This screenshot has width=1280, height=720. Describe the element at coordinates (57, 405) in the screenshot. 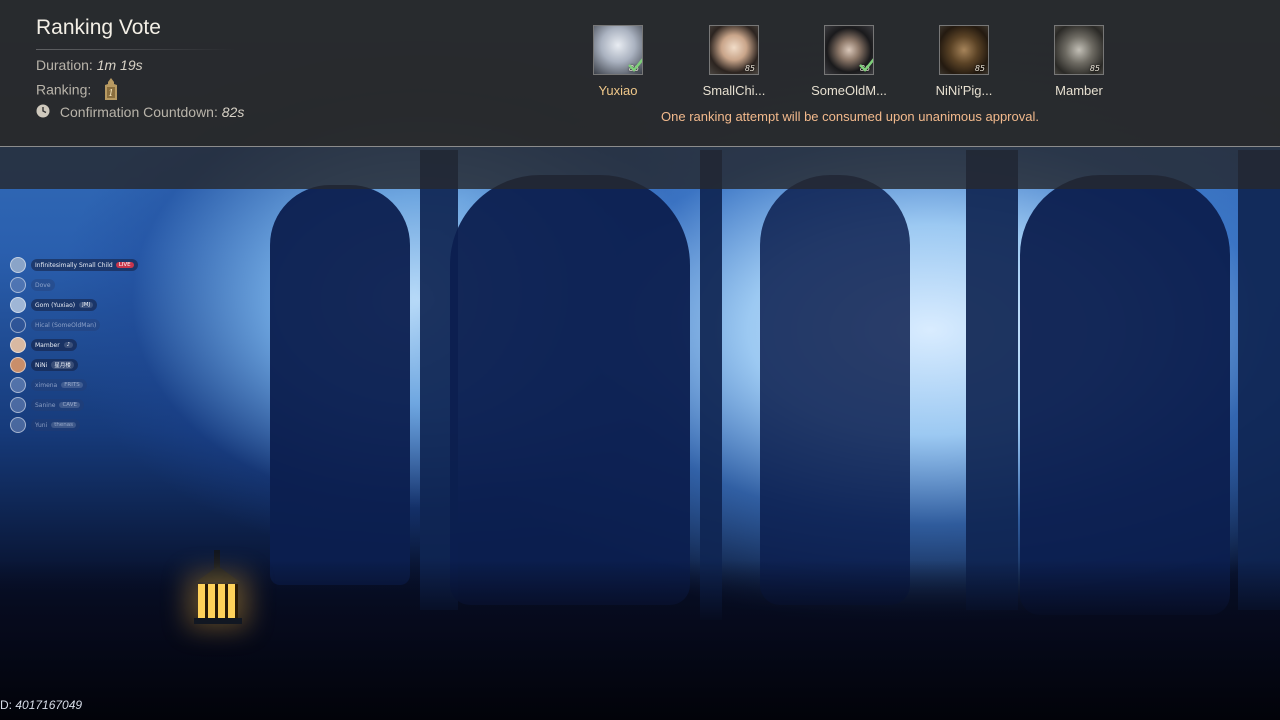

I see `member-pill: Sanine CAVE` at that location.